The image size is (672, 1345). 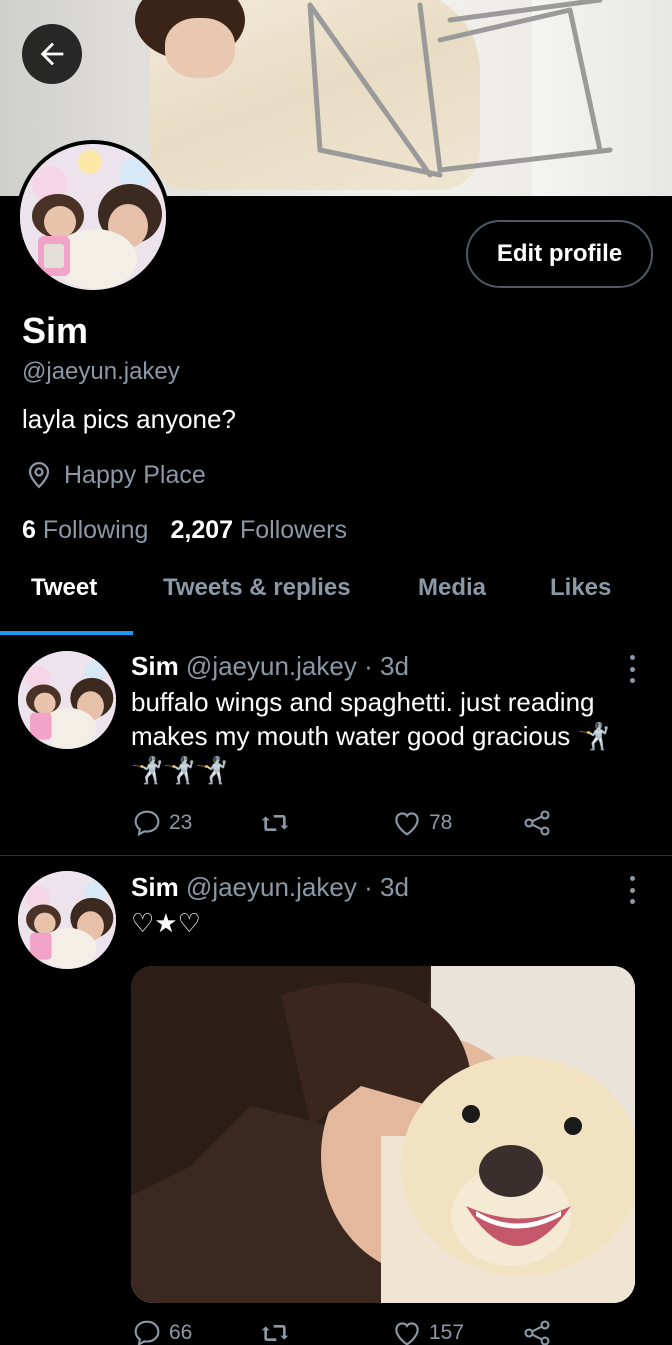 What do you see at coordinates (257, 588) in the screenshot?
I see `tab-tweets-replies: Tweets & replies` at bounding box center [257, 588].